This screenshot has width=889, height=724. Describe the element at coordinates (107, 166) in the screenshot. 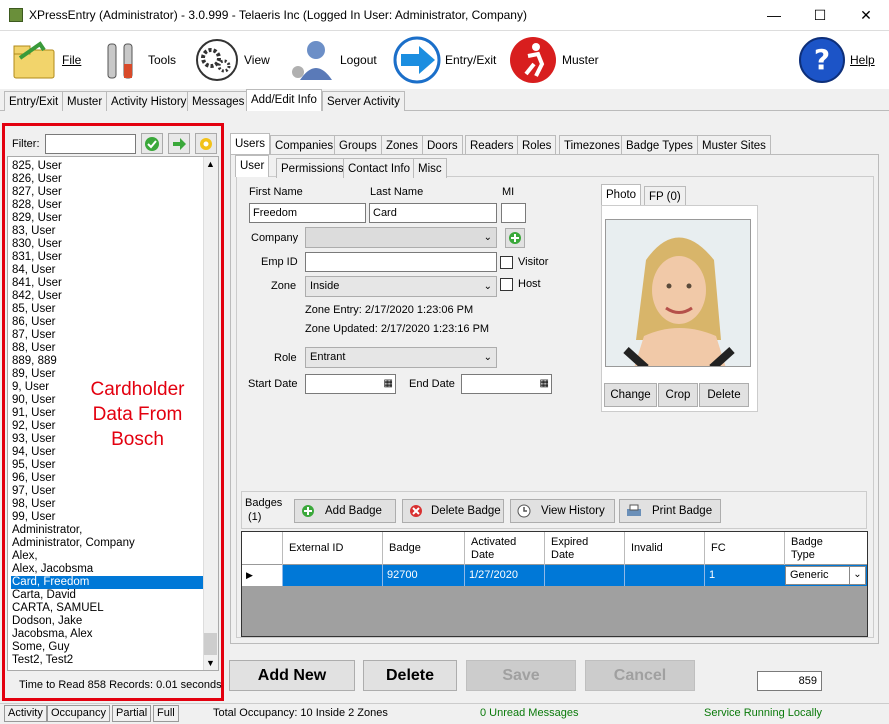

I see `list-item: 825, User` at that location.